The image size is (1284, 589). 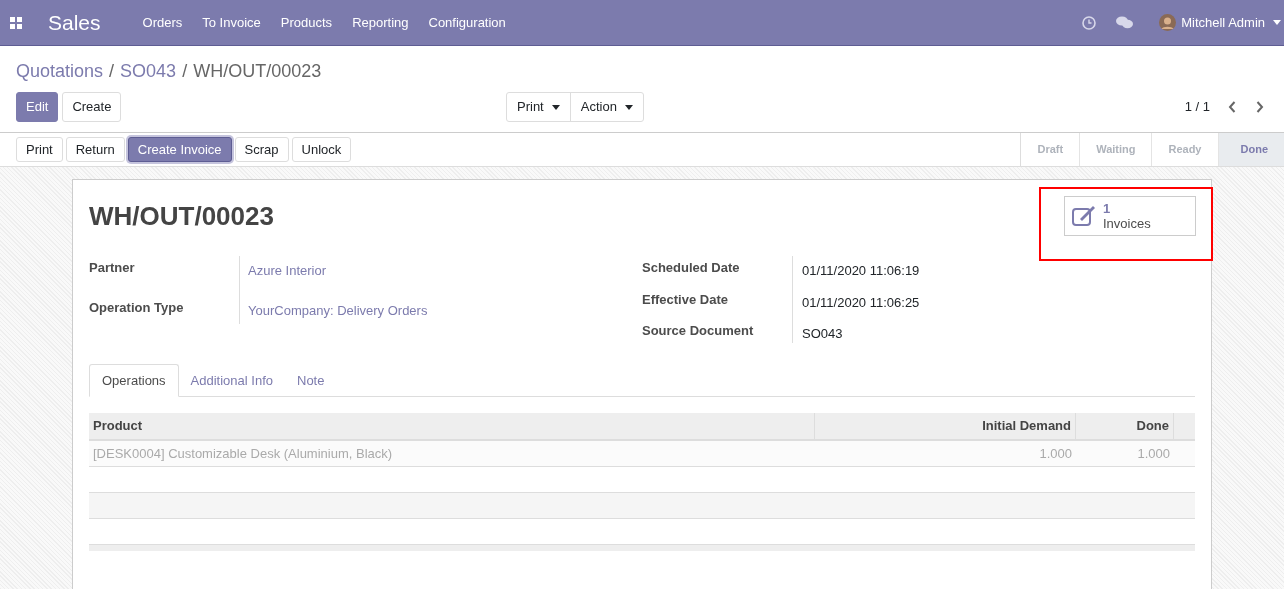 What do you see at coordinates (1050, 149) in the screenshot?
I see `status-stage: Draft` at bounding box center [1050, 149].